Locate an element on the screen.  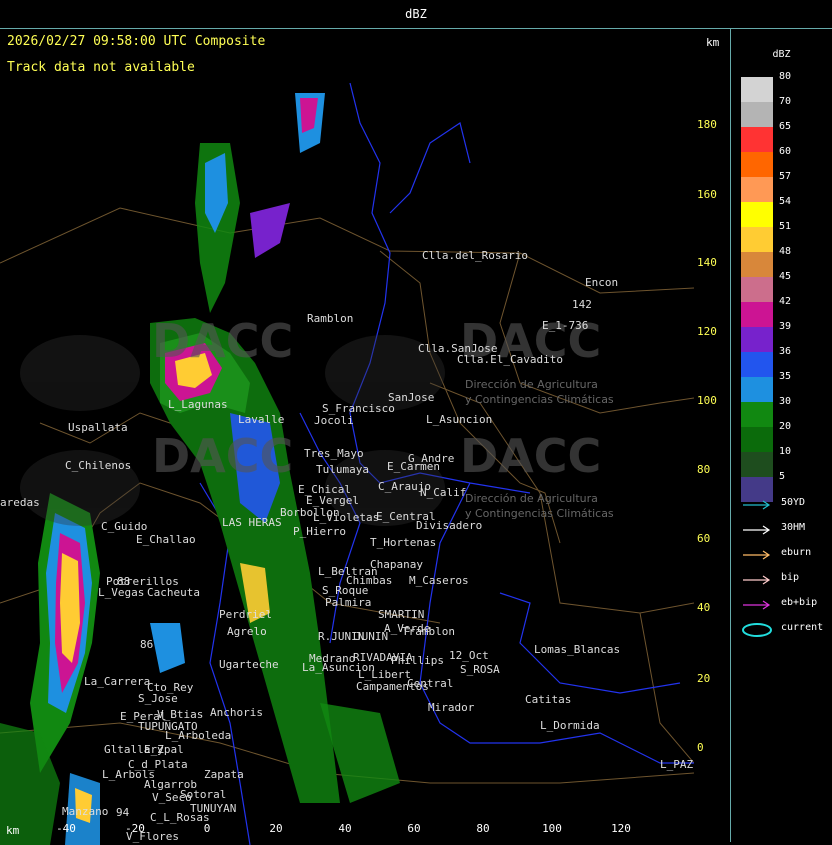
place-label: S_ROSA is located at coordinates (480, 669).